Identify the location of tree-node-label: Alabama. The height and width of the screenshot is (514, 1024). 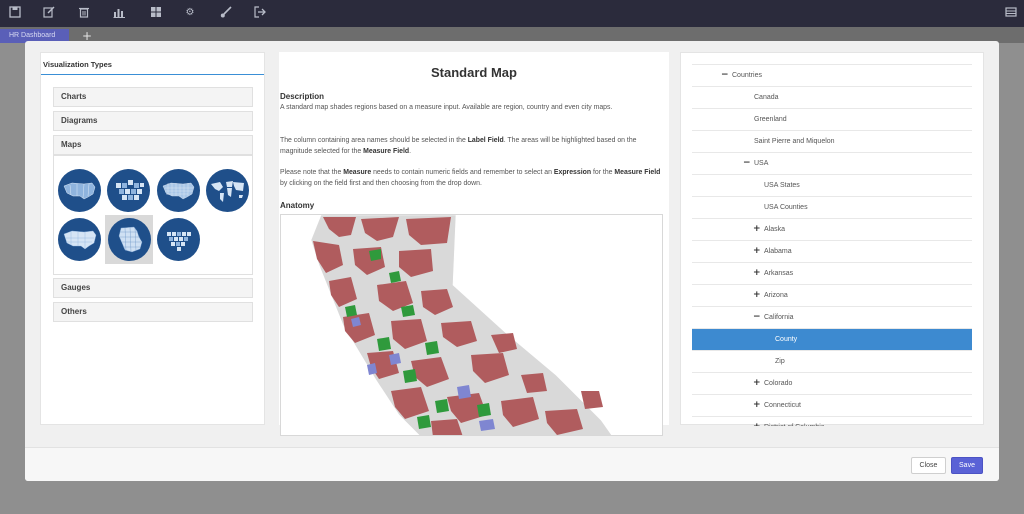
(778, 251).